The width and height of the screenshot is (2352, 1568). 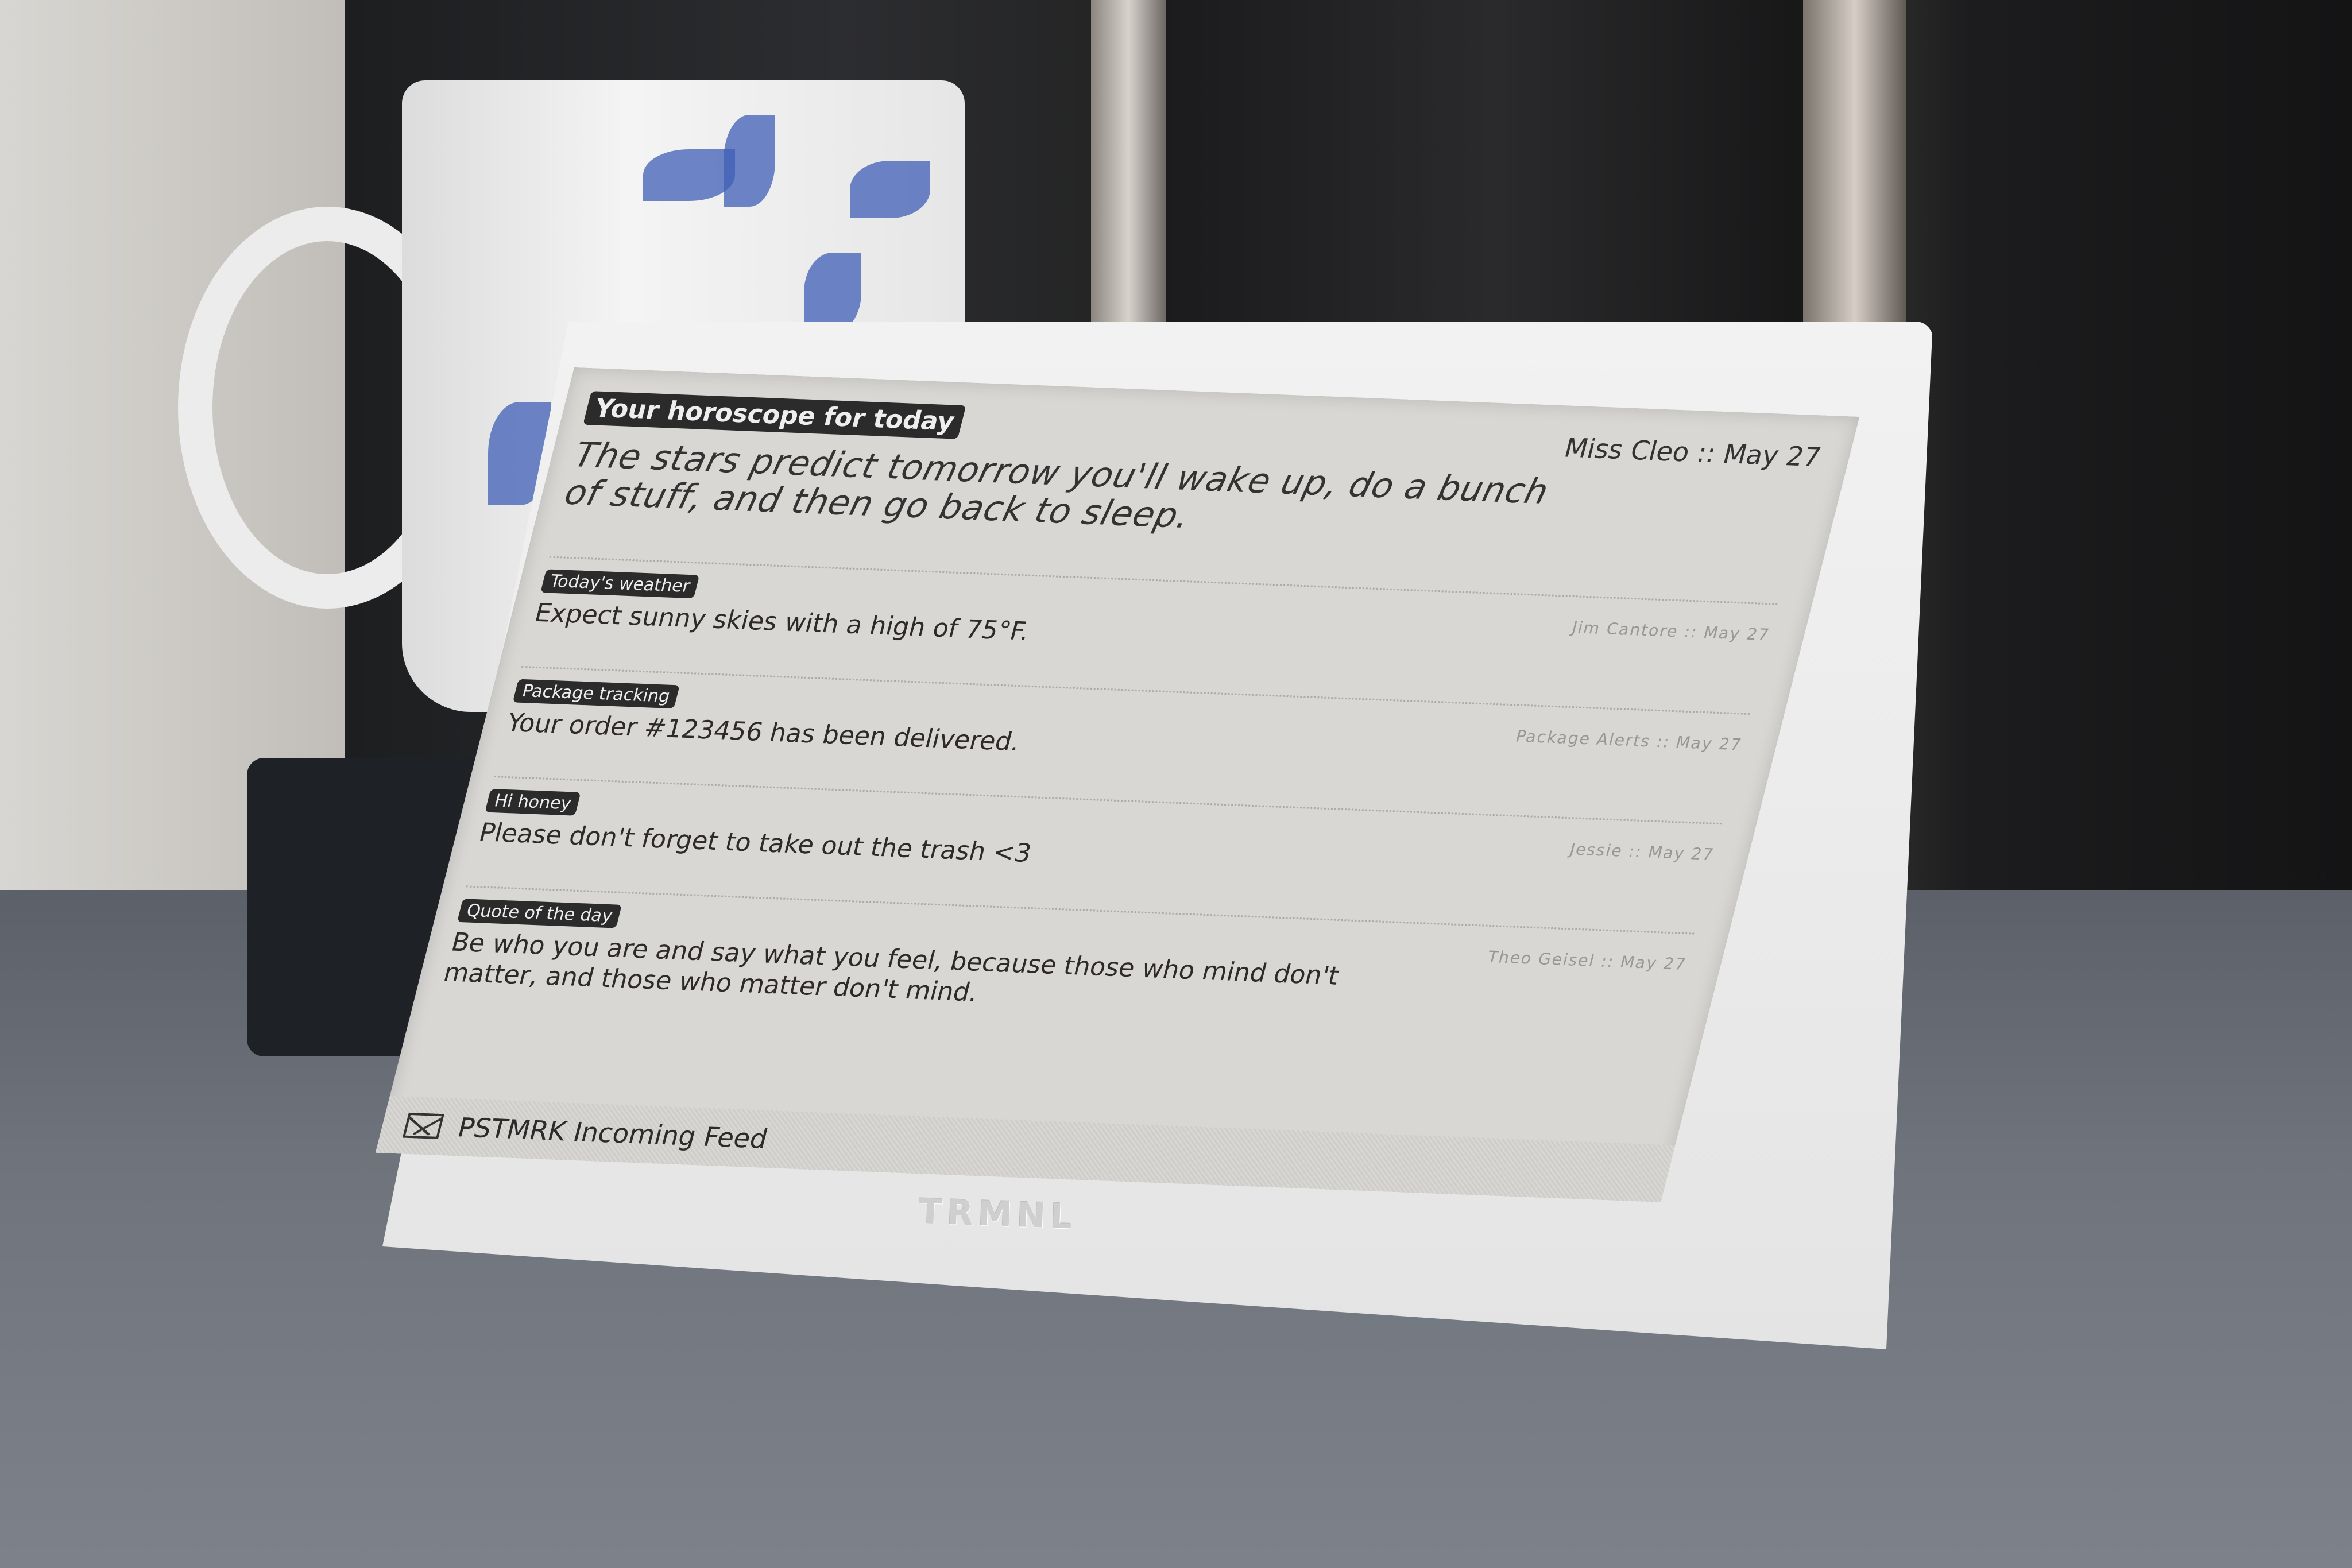 I want to click on item-label: Quote of the day, so click(x=539, y=914).